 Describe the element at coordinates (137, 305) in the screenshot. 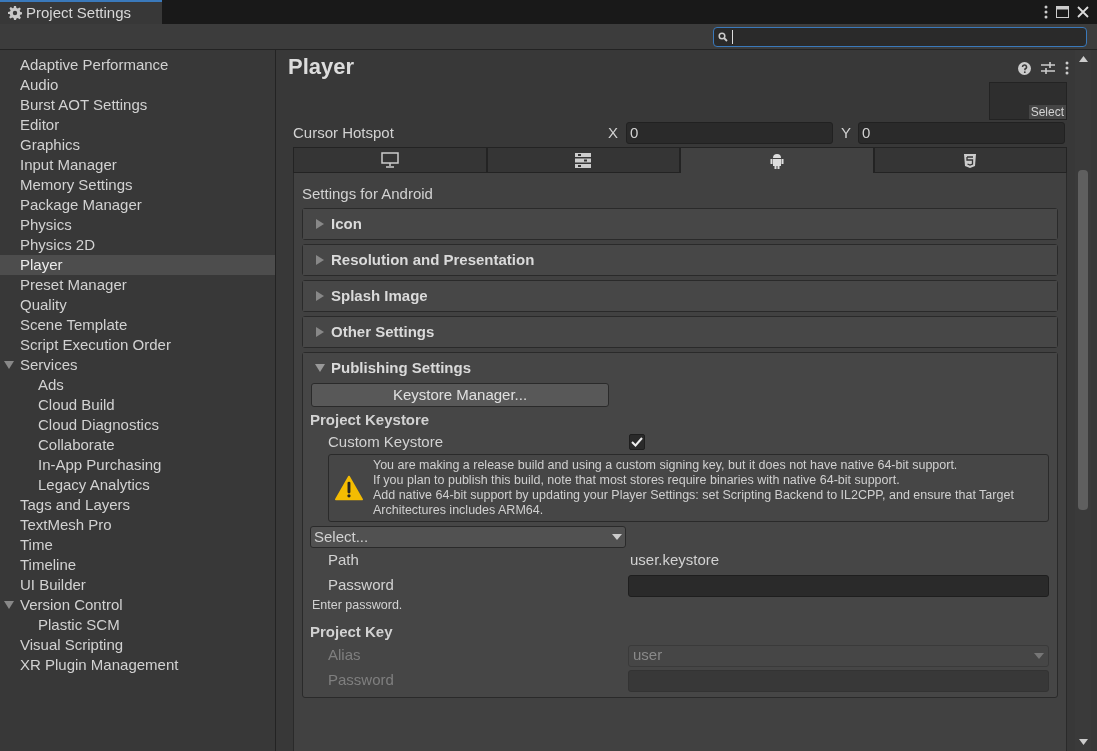

I see `sidebar-item: Quality` at that location.